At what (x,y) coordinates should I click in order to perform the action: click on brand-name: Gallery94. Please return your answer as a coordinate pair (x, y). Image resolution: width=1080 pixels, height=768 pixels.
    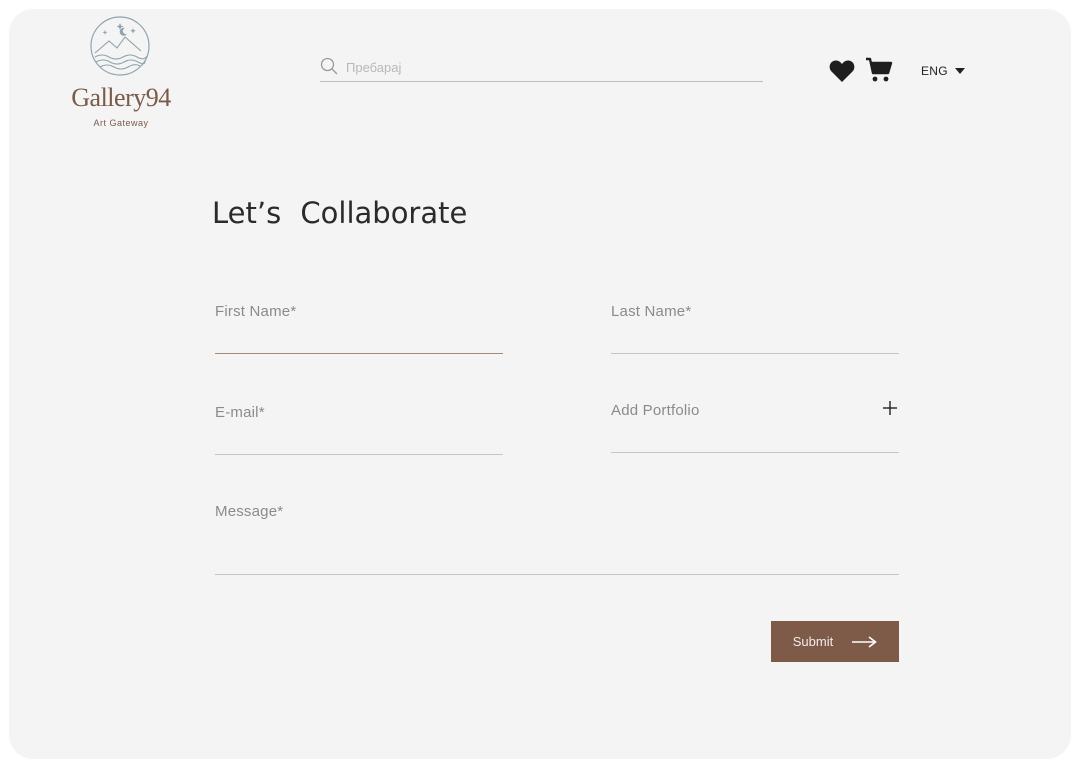
    Looking at the image, I should click on (121, 97).